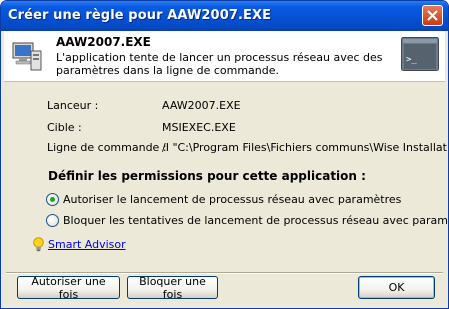 This screenshot has height=309, width=449. I want to click on target-label: Cible :, so click(64, 127).